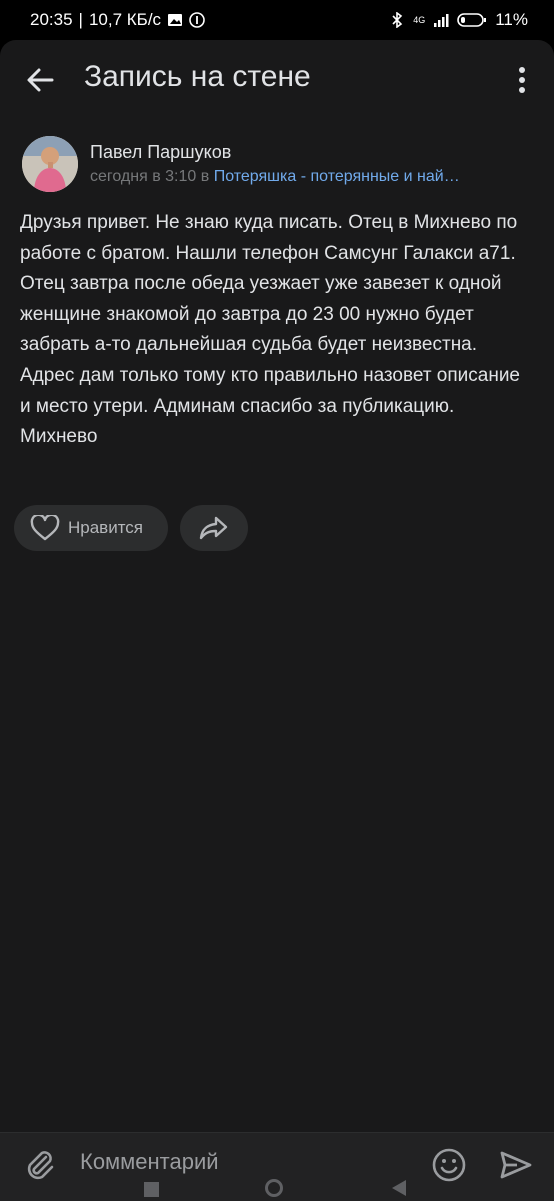 The height and width of the screenshot is (1201, 554). I want to click on like-button: Нравится, so click(91, 528).